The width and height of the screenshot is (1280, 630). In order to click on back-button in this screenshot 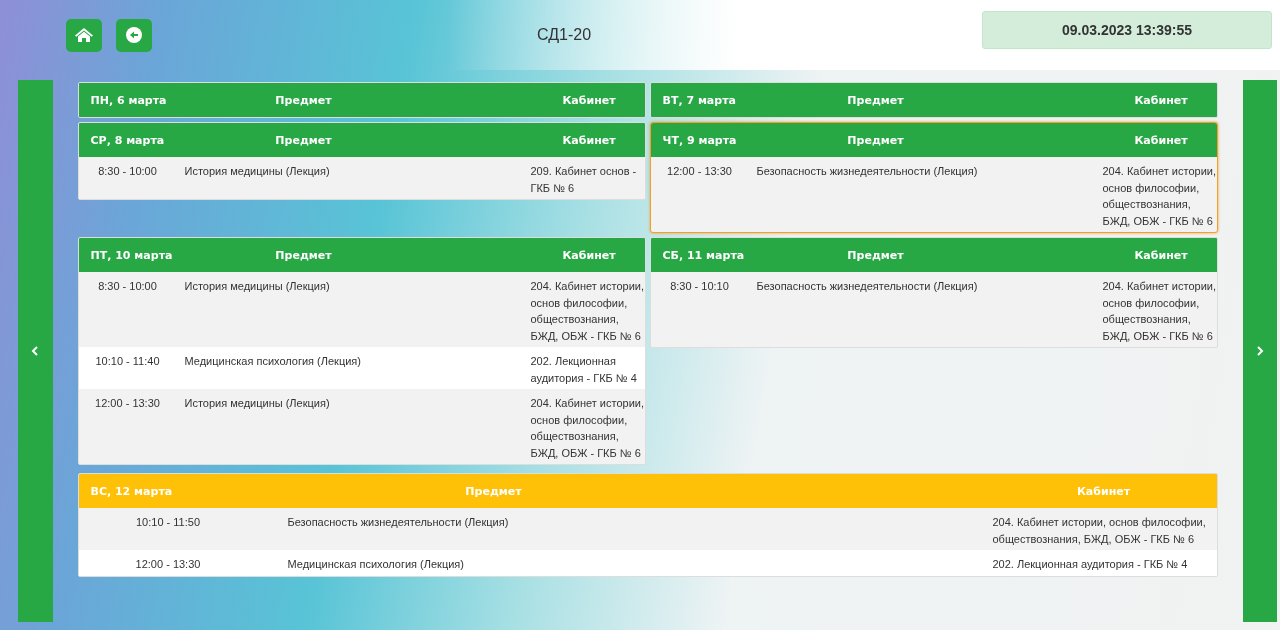, I will do `click(134, 35)`.